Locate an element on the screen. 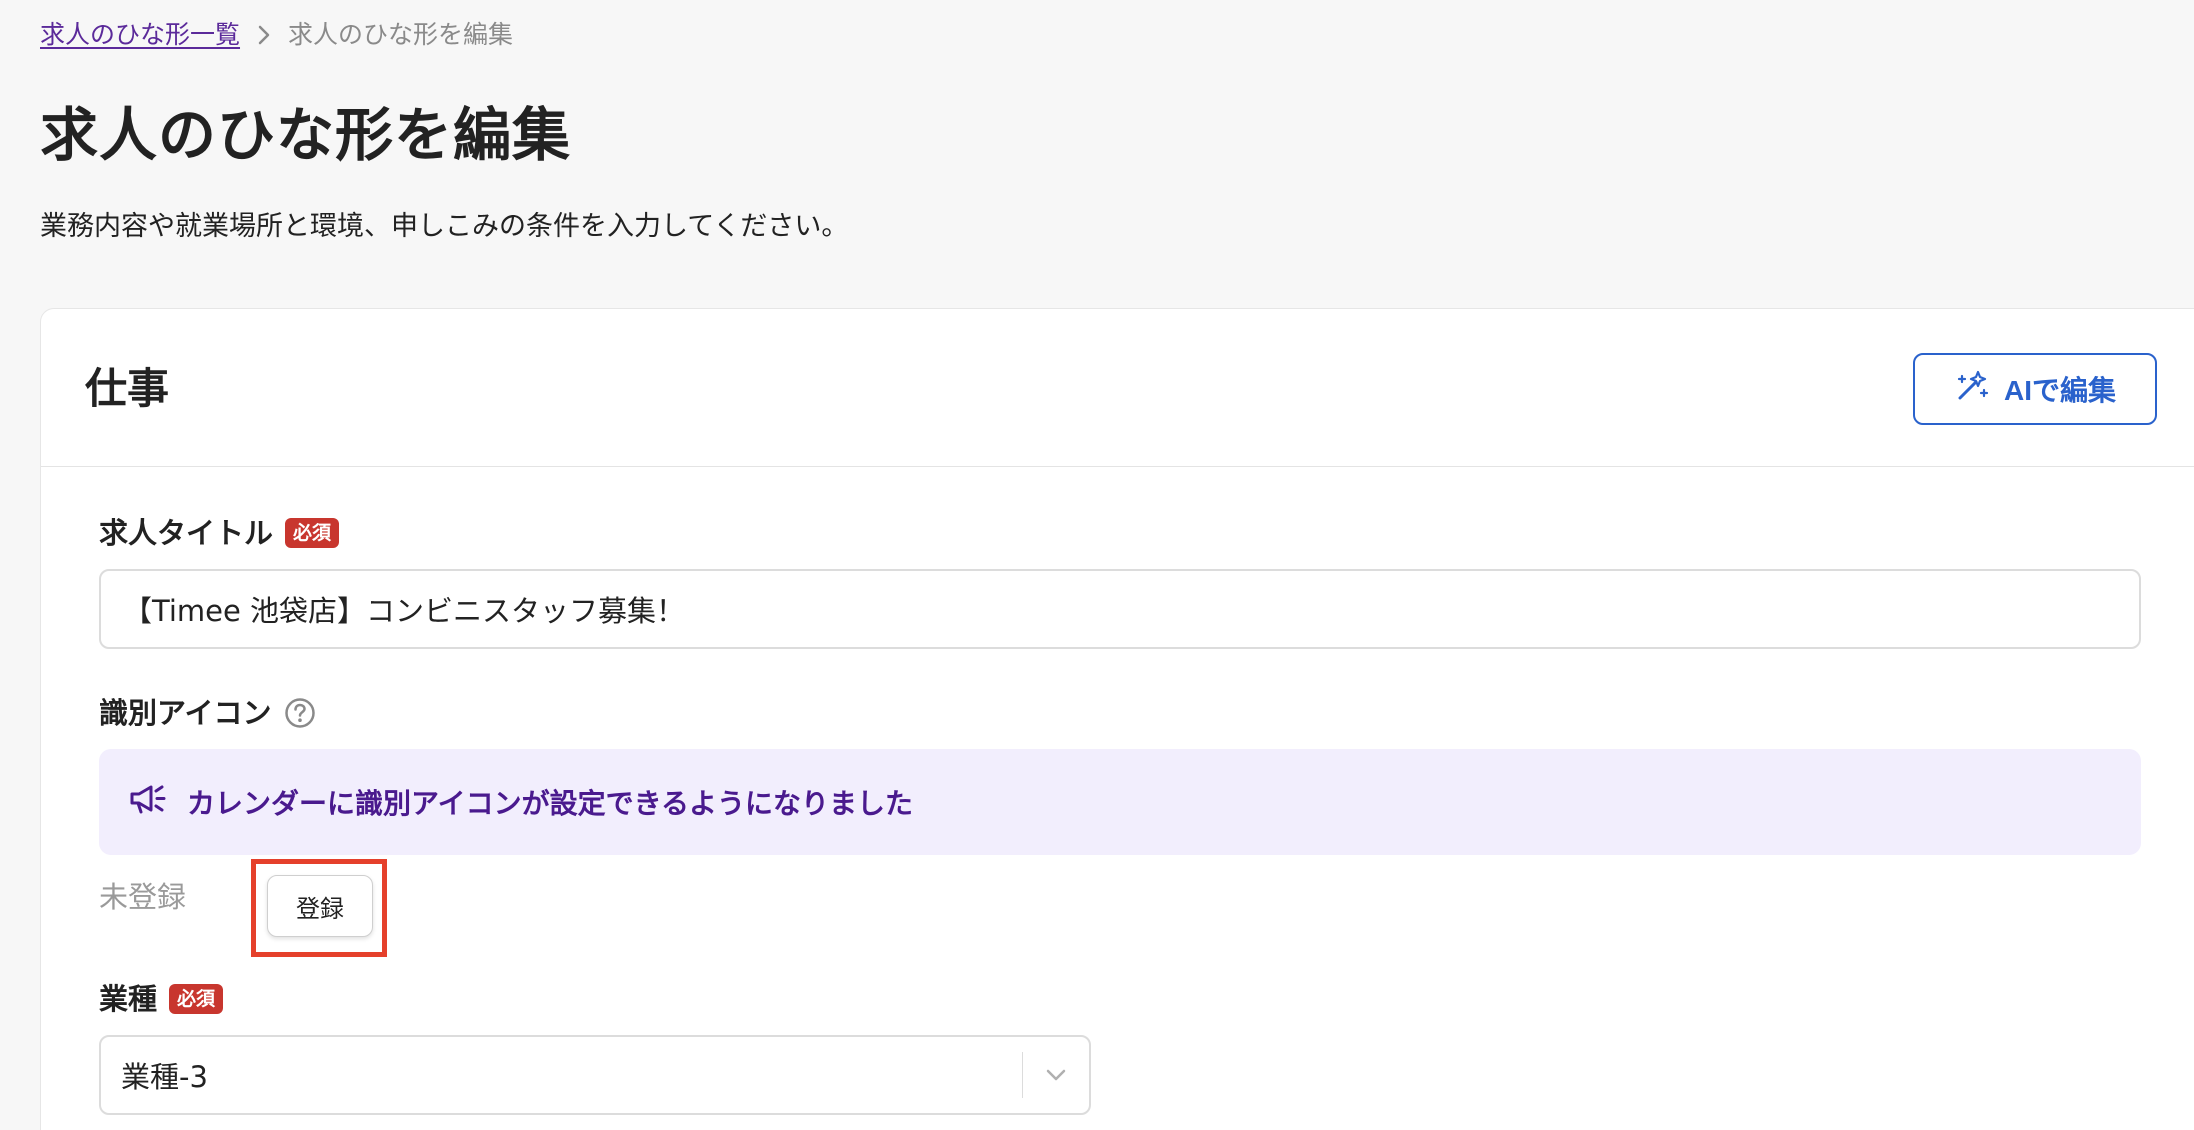 The width and height of the screenshot is (2194, 1130). identifier-icon-label-row: 識別アイコン is located at coordinates (207, 713).